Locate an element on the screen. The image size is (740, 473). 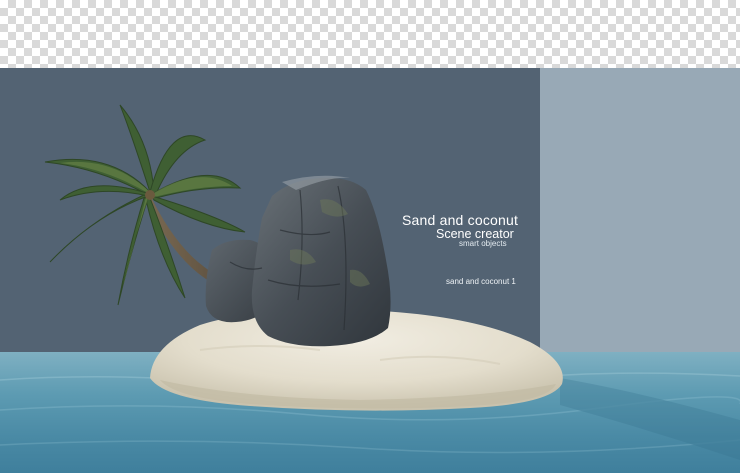
overlay-title: Sand and coconut is located at coordinates (460, 220).